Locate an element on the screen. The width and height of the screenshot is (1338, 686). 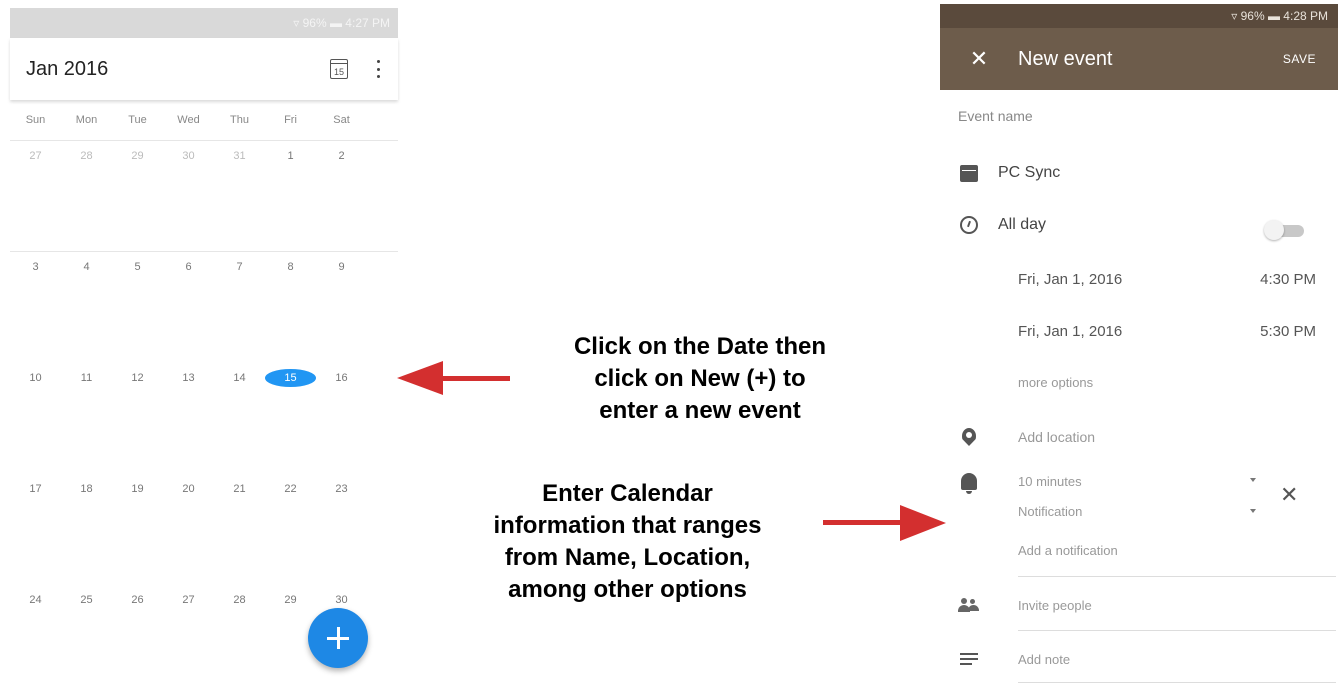
weekday-header: Sun Mon Tue Wed Thu Fri Sat is located at coordinates (204, 120).